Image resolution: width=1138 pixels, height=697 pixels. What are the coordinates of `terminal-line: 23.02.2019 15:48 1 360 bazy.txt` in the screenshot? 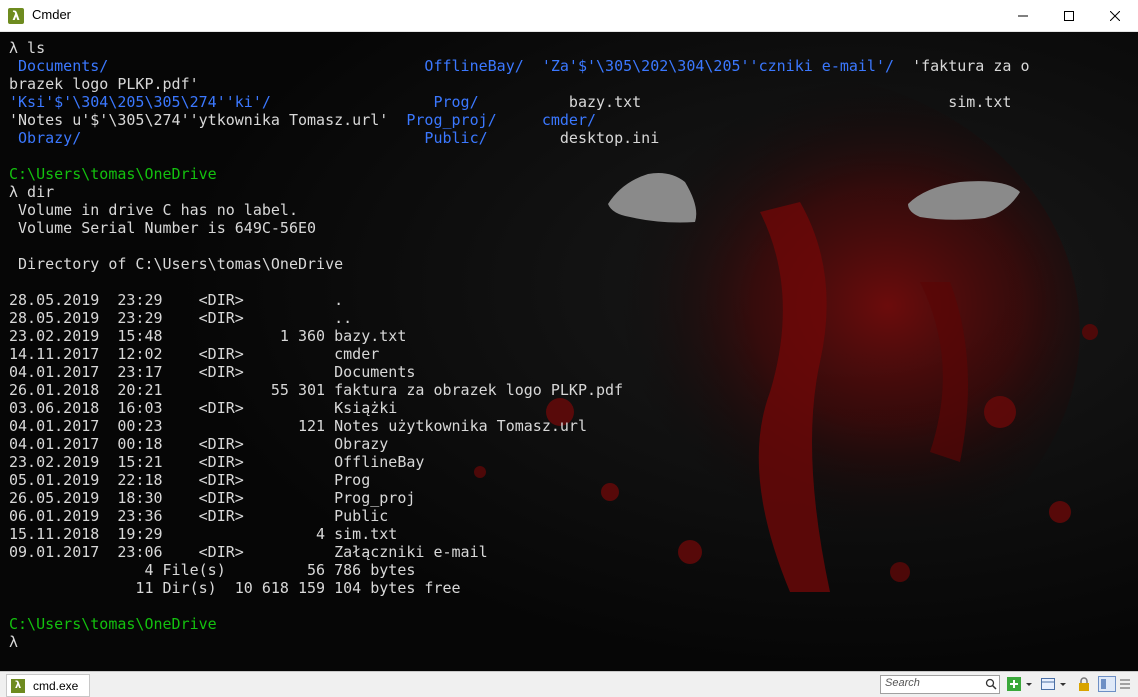 It's located at (207, 336).